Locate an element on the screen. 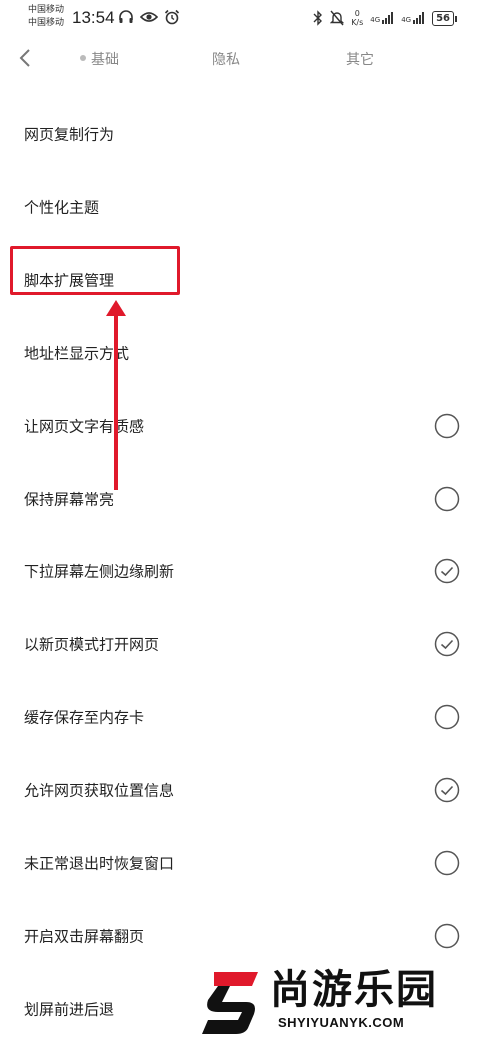  setting-label: 未正常退出时恢复窗口 is located at coordinates (99, 863).